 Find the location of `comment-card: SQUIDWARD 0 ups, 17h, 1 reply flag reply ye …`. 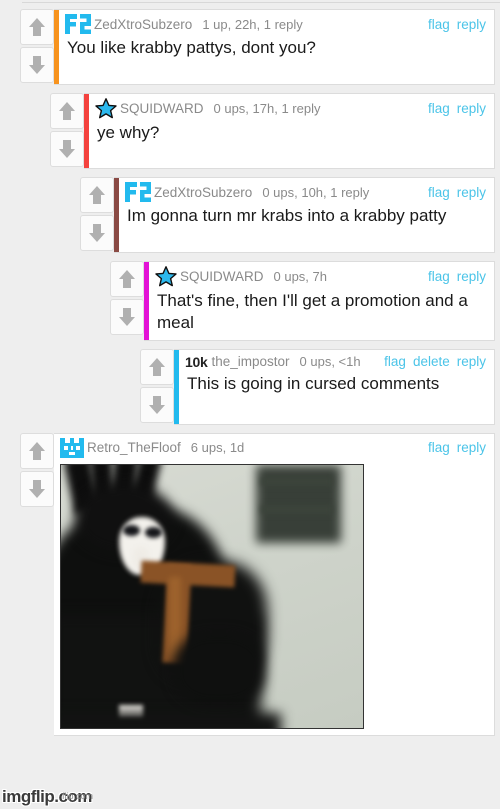

comment-card: SQUIDWARD 0 ups, 17h, 1 reply flag reply ye … is located at coordinates (289, 131).